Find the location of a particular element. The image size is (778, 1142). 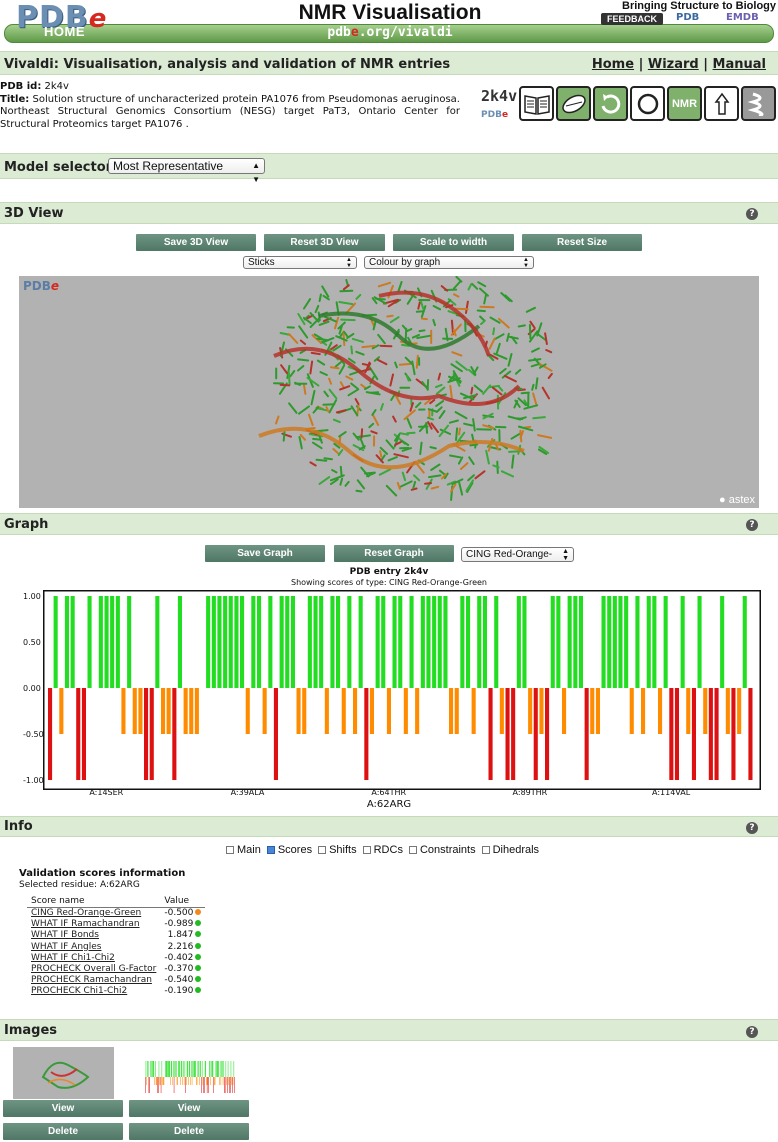

thumbnail-graph is located at coordinates (189, 1073).